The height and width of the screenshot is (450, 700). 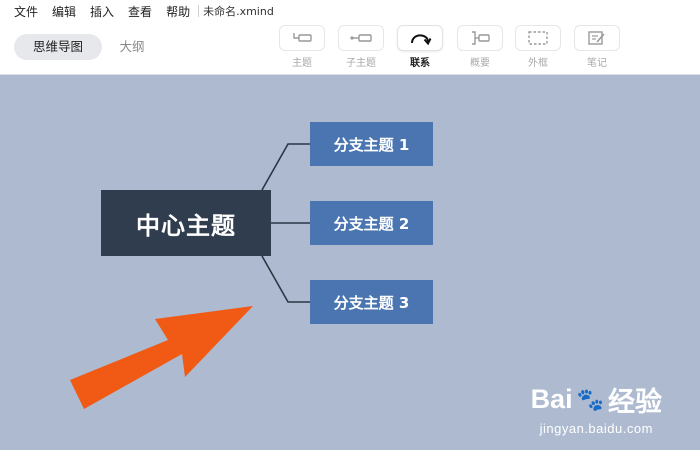 What do you see at coordinates (361, 38) in the screenshot?
I see `subtopic-icon` at bounding box center [361, 38].